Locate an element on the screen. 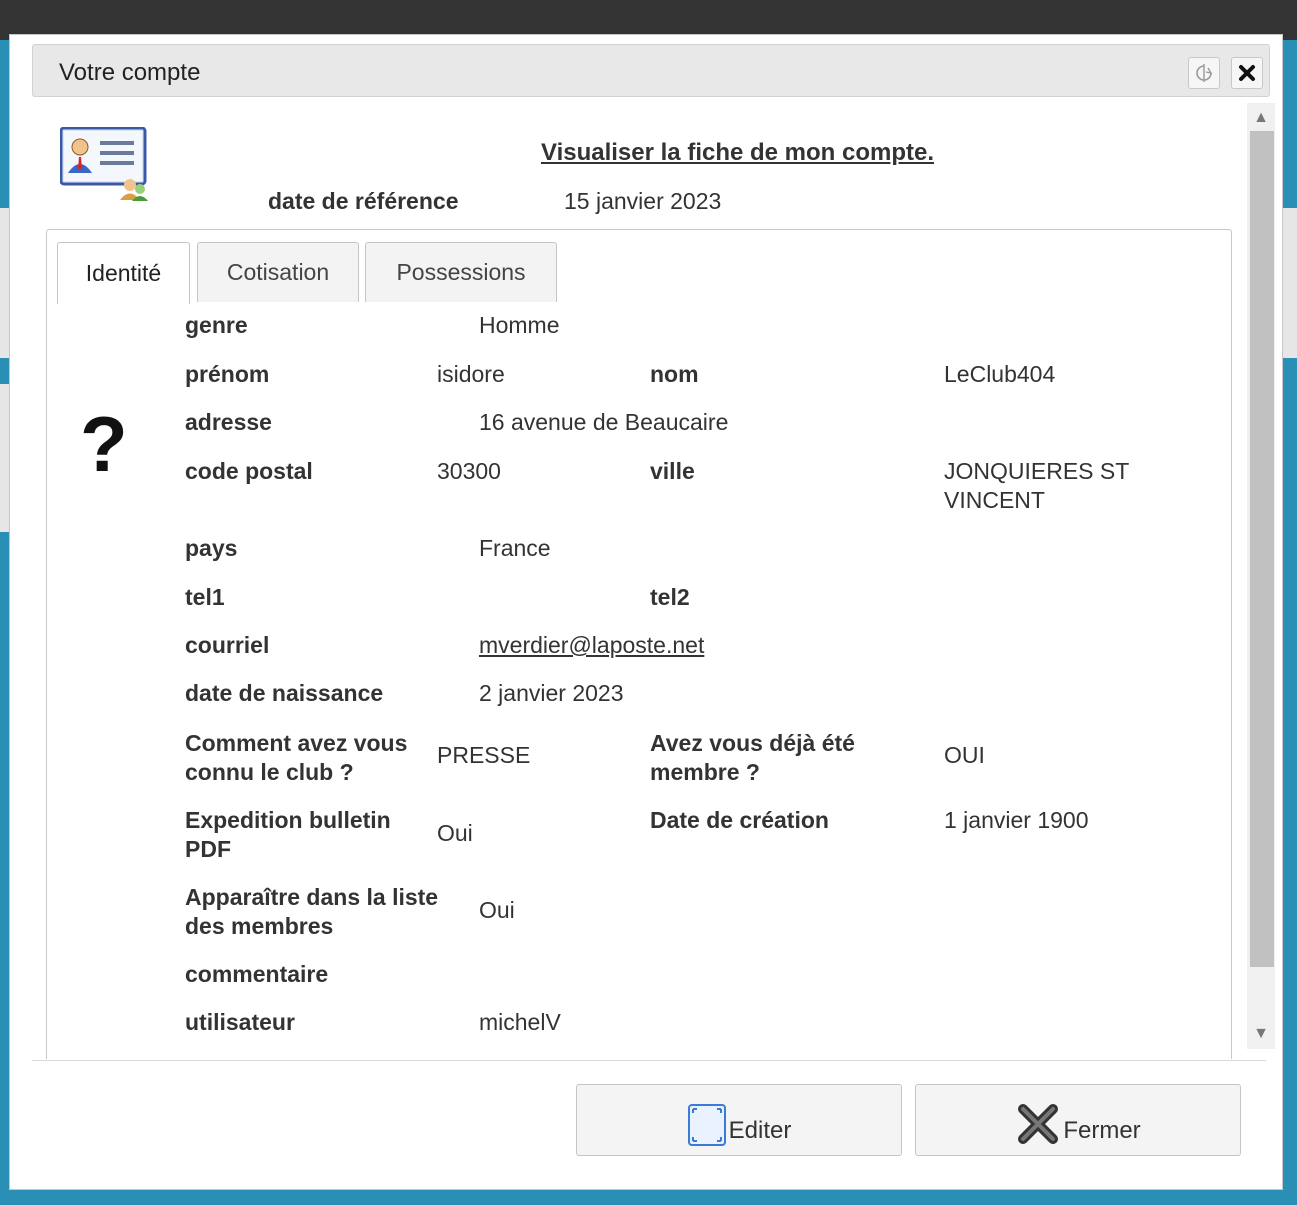  refresh-icon is located at coordinates (1204, 73).